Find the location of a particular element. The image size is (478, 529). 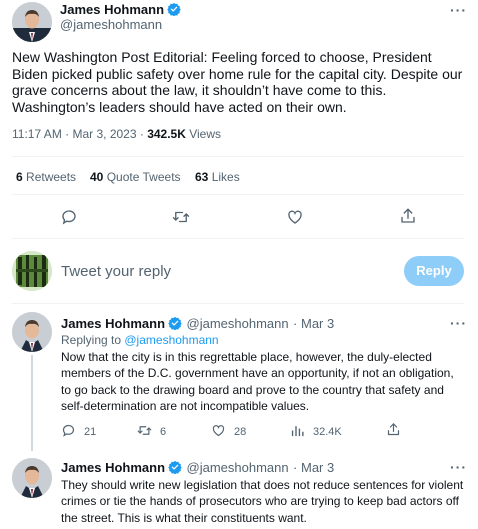

quotes-count: 40 is located at coordinates (97, 177).